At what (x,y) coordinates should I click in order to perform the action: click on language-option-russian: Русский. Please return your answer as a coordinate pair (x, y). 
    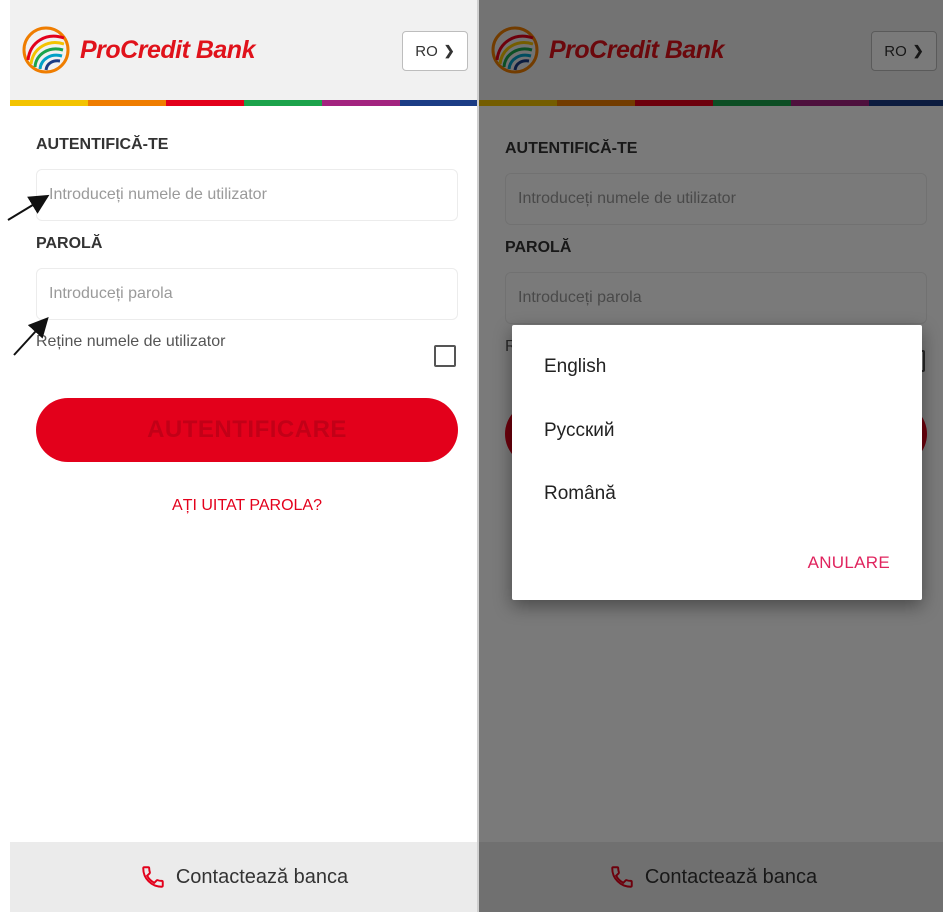
    Looking at the image, I should click on (579, 431).